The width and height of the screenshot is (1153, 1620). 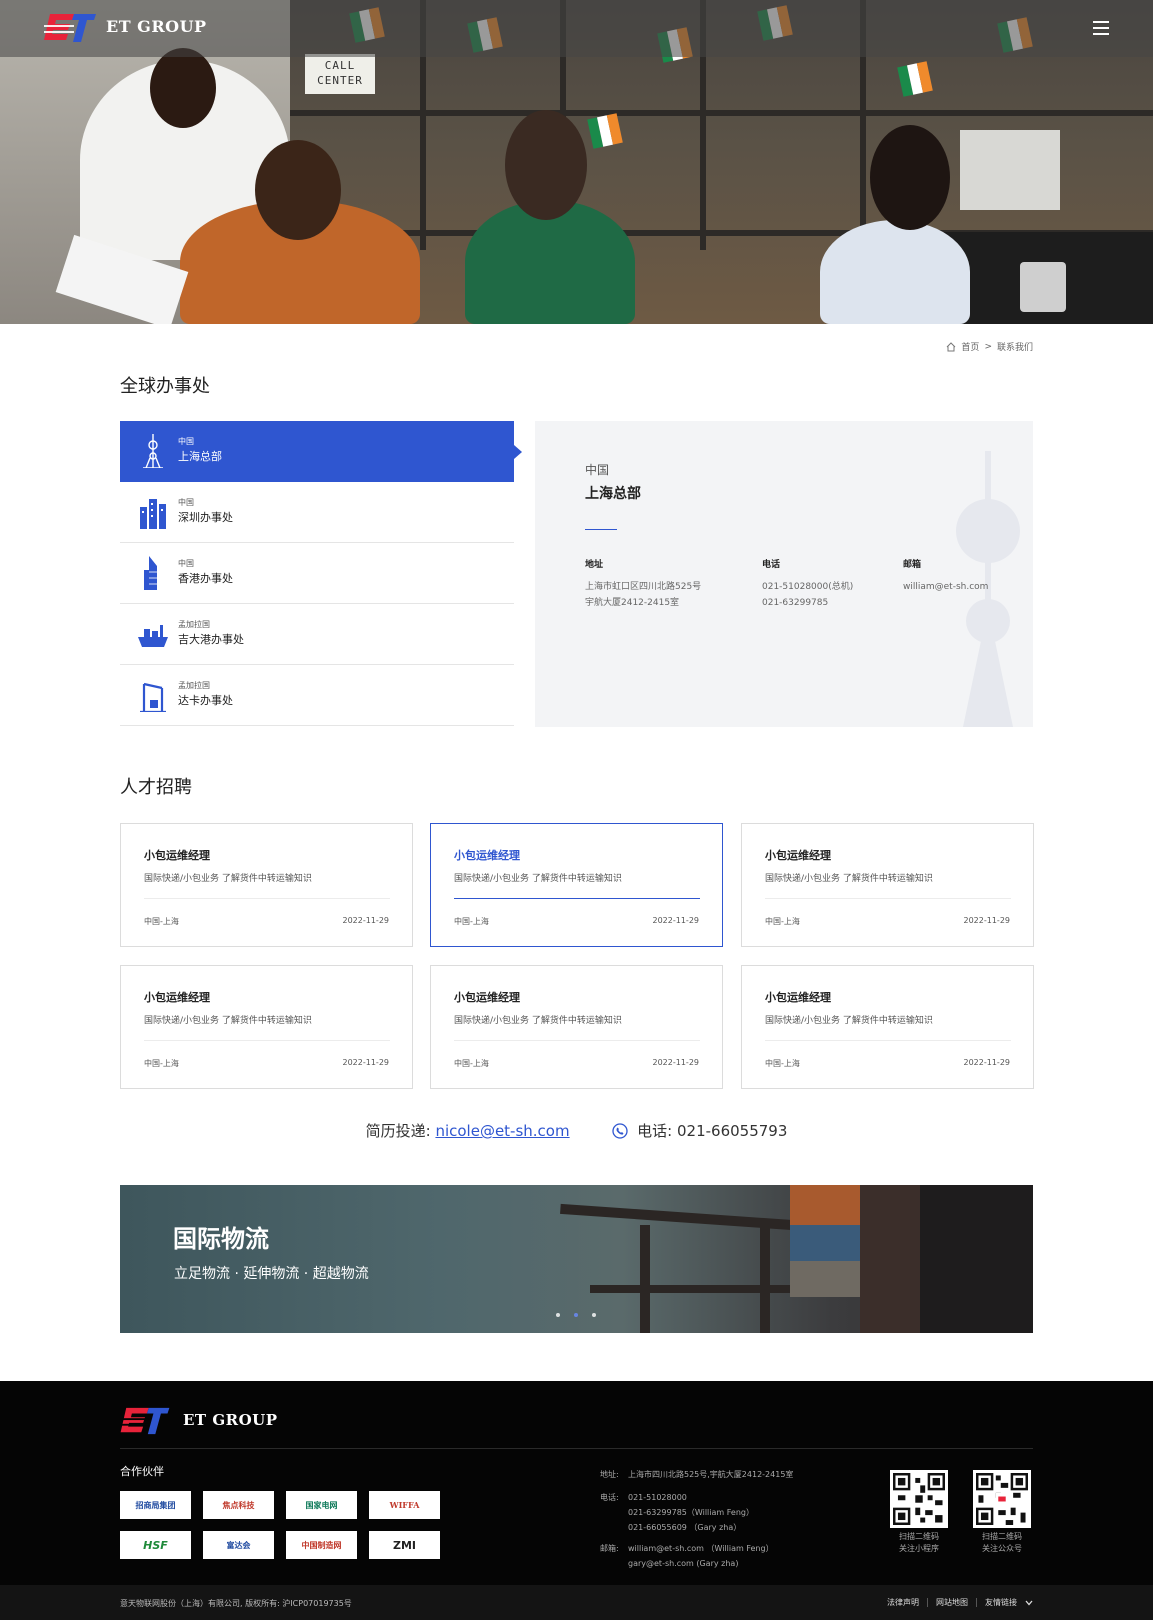 What do you see at coordinates (701, 1548) in the screenshot?
I see `footer-email: william@et-sh.com （William Feng）` at bounding box center [701, 1548].